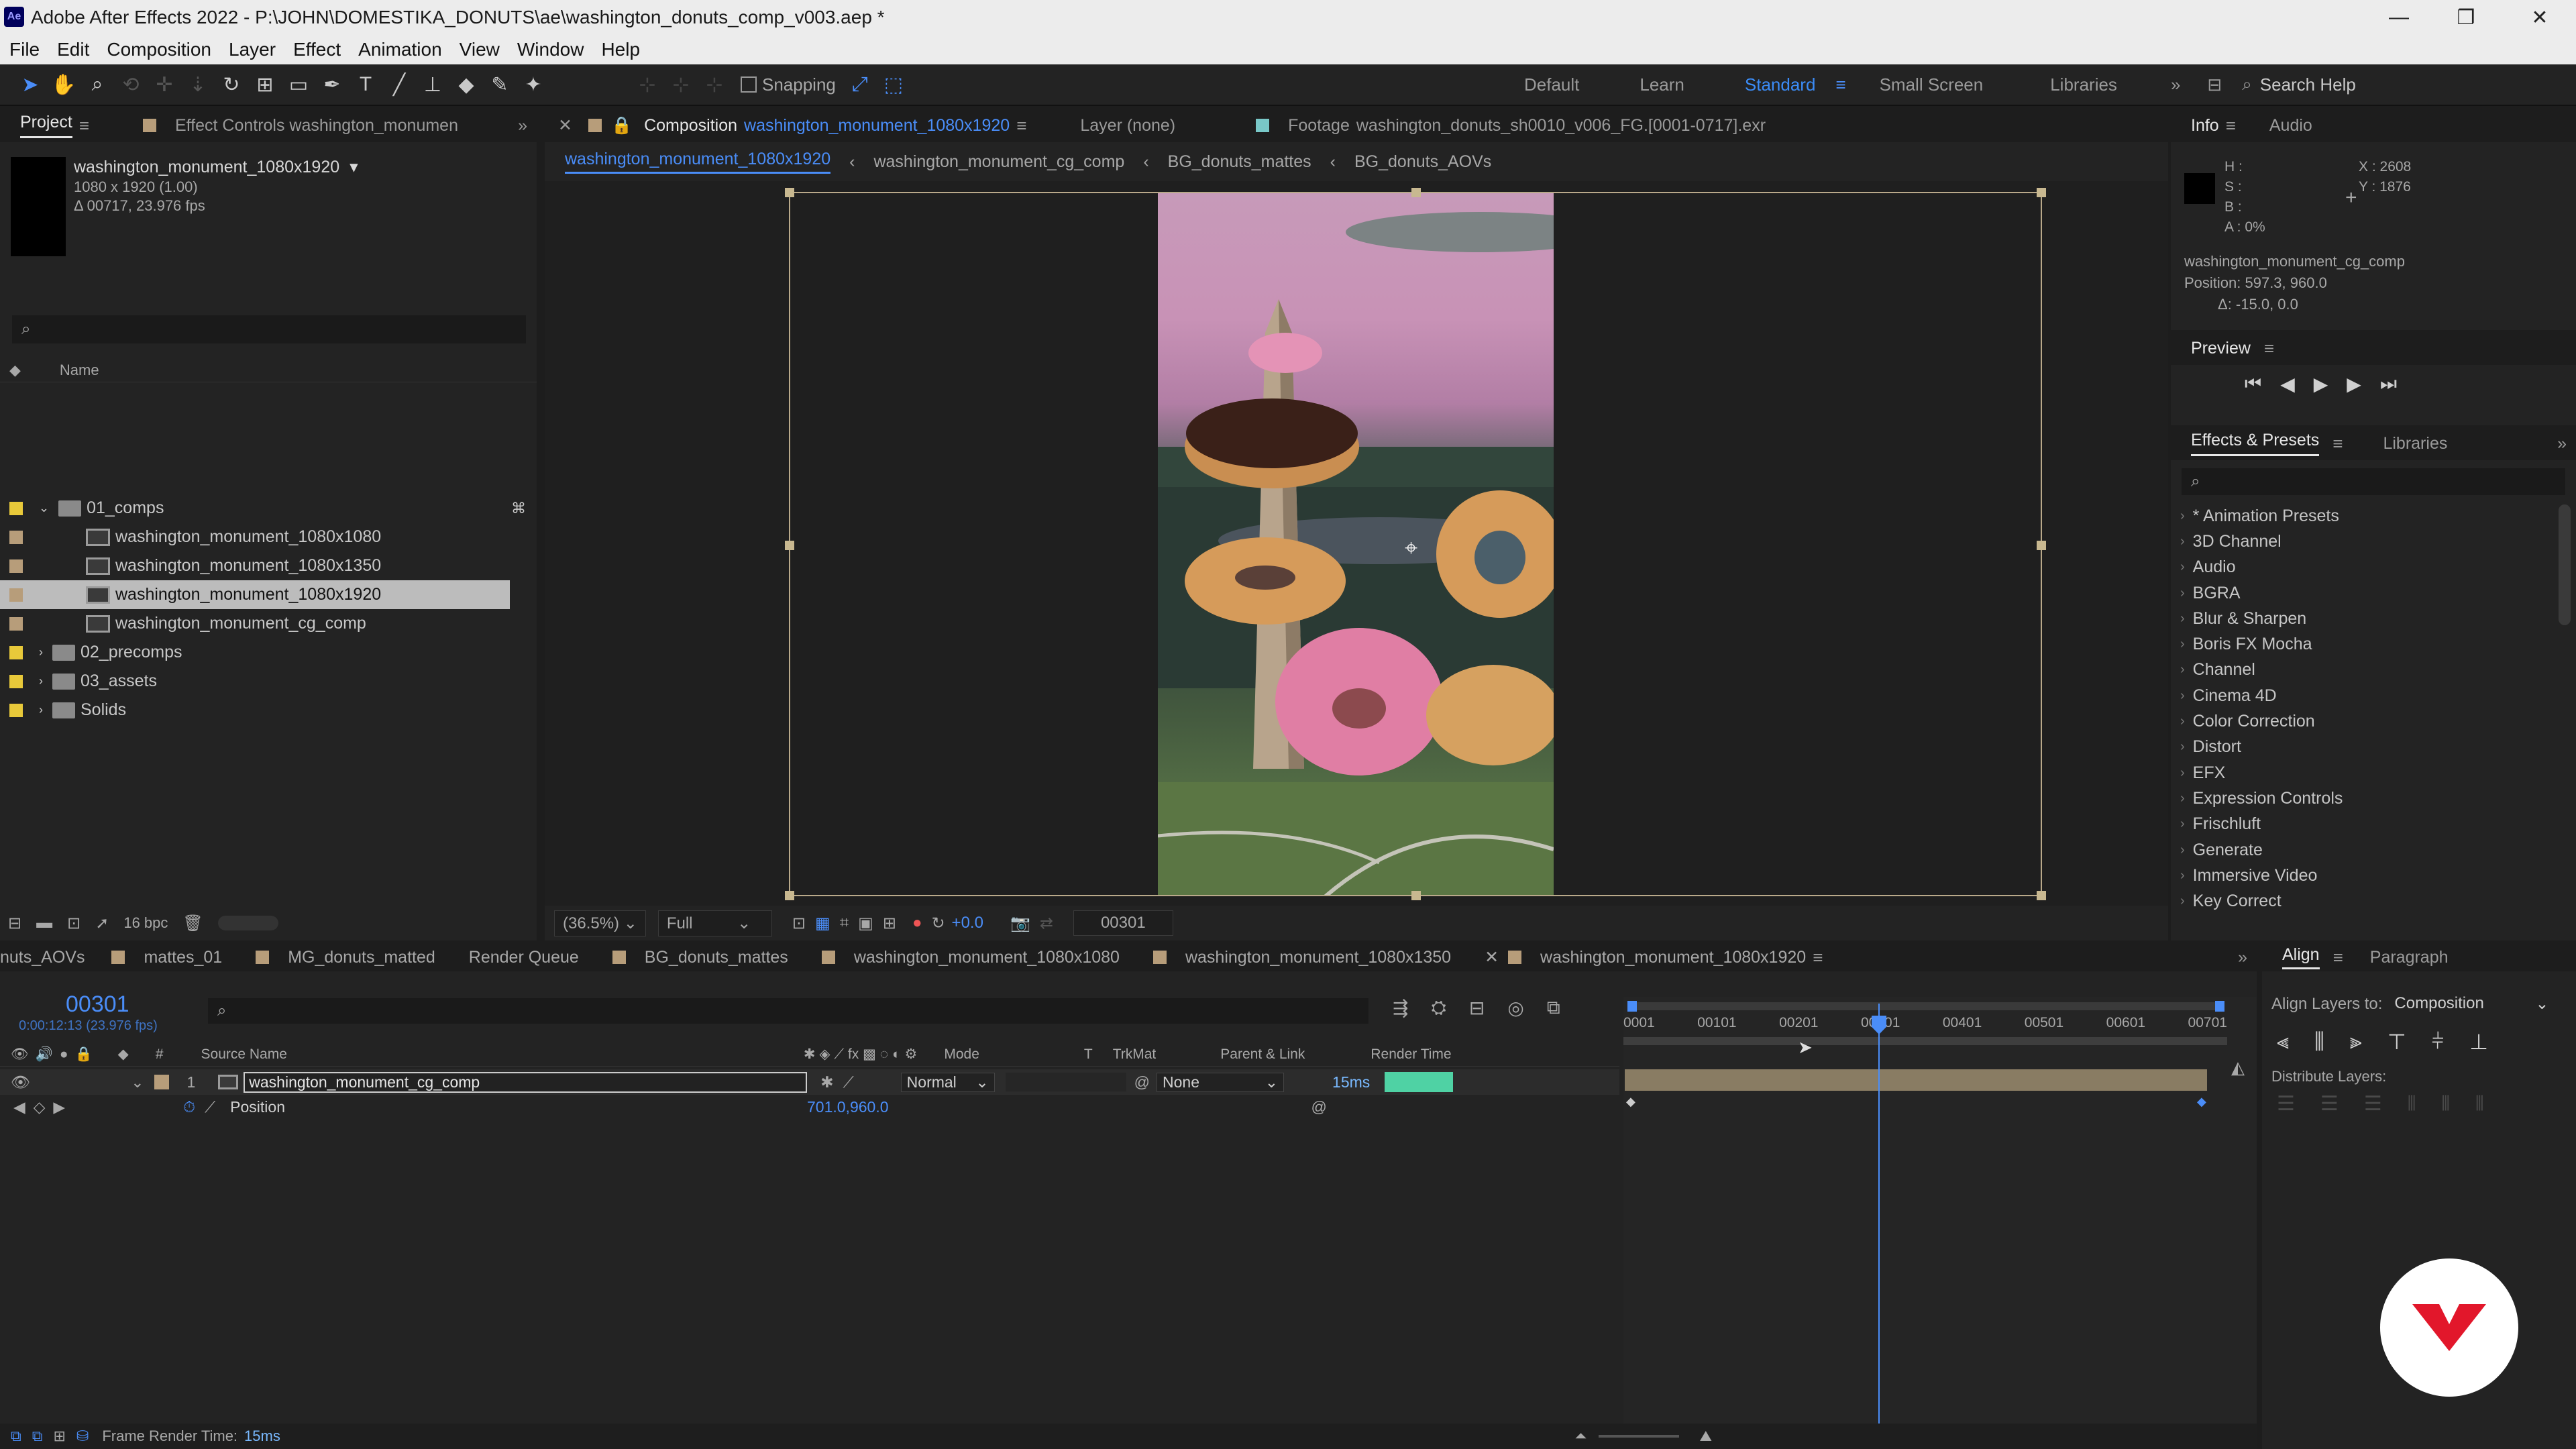 The width and height of the screenshot is (2576, 1449). What do you see at coordinates (1840, 84) in the screenshot?
I see `workspace-menu-icon: ≡` at bounding box center [1840, 84].